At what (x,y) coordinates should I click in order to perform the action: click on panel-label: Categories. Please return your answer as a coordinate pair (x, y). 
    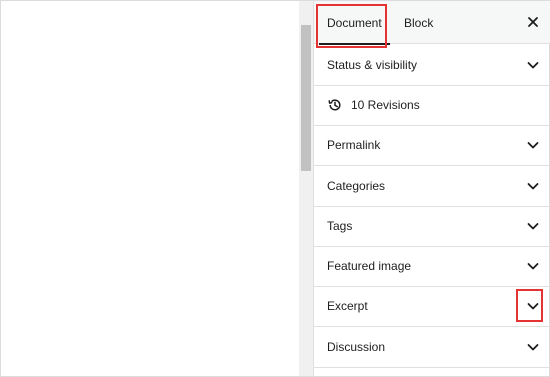
    Looking at the image, I should click on (356, 186).